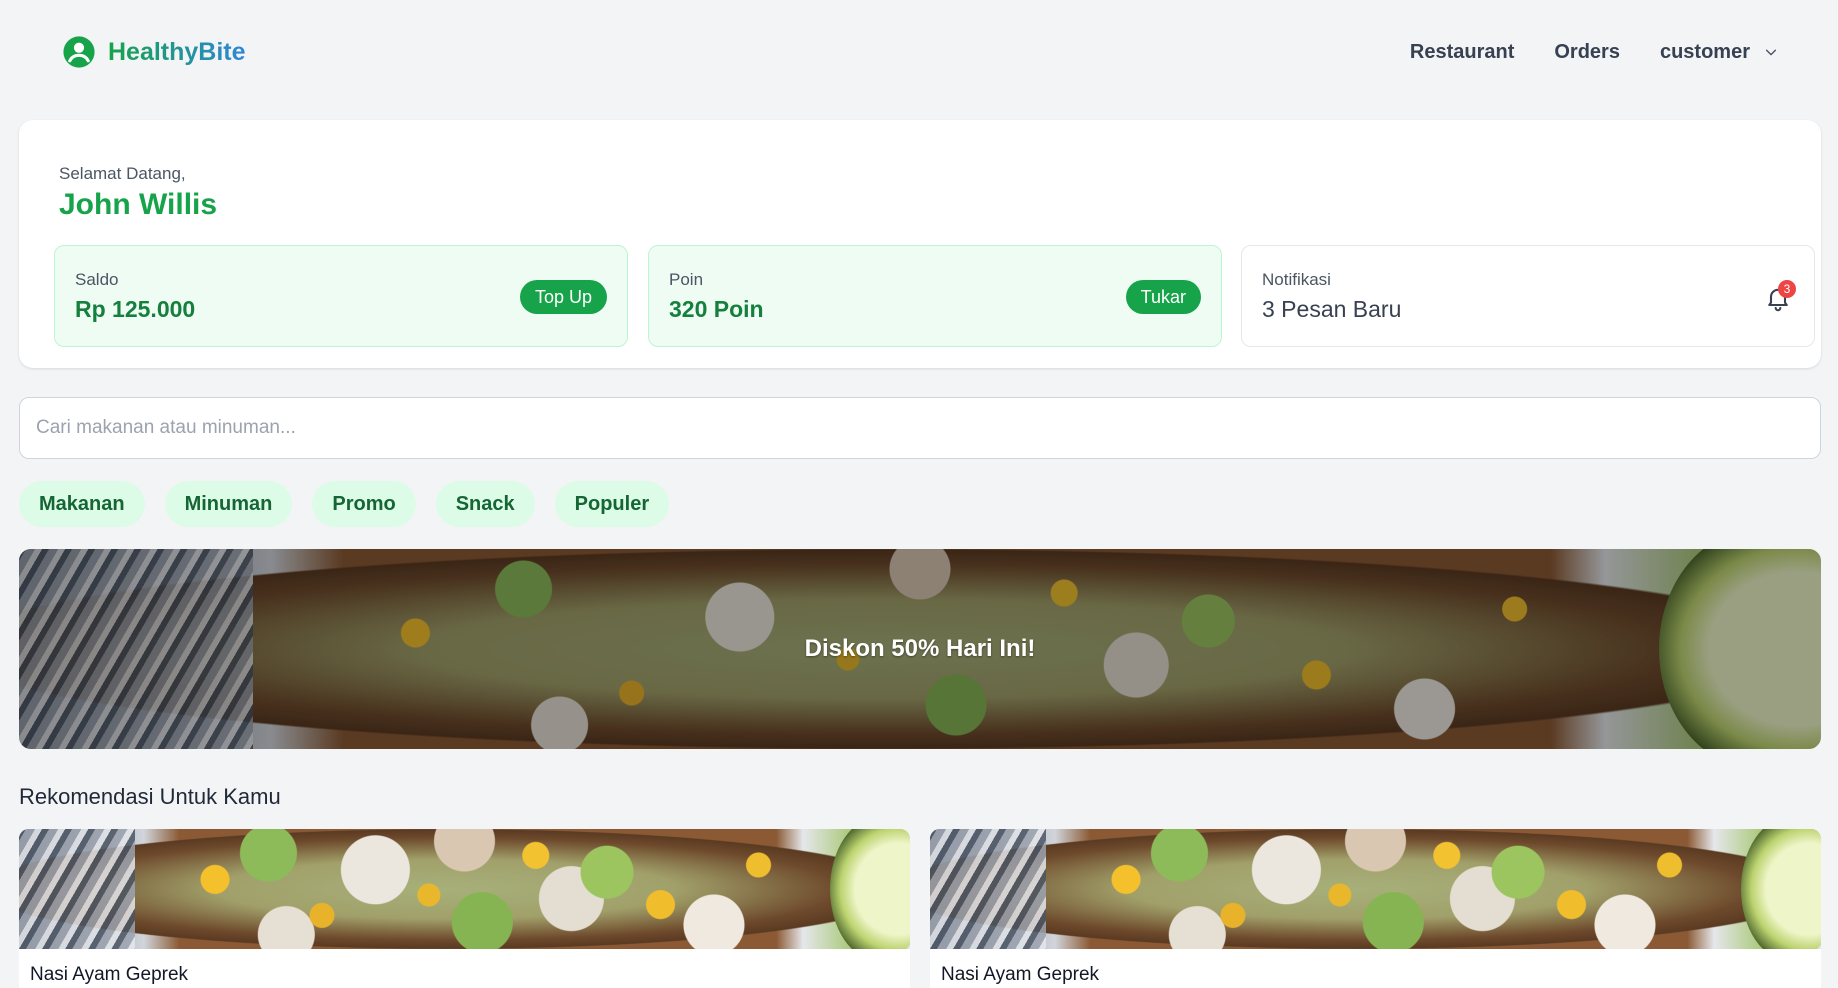 This screenshot has width=1838, height=988. What do you see at coordinates (716, 309) in the screenshot?
I see `points-value: 320 Poin` at bounding box center [716, 309].